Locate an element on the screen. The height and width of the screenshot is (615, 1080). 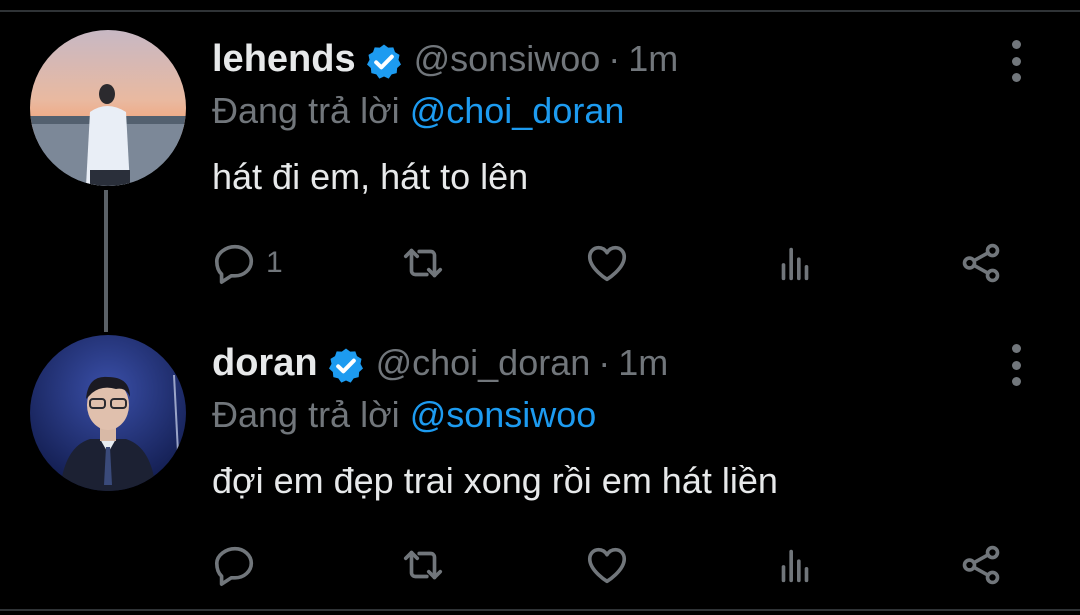
reply-button: 1 is located at coordinates (247, 263).